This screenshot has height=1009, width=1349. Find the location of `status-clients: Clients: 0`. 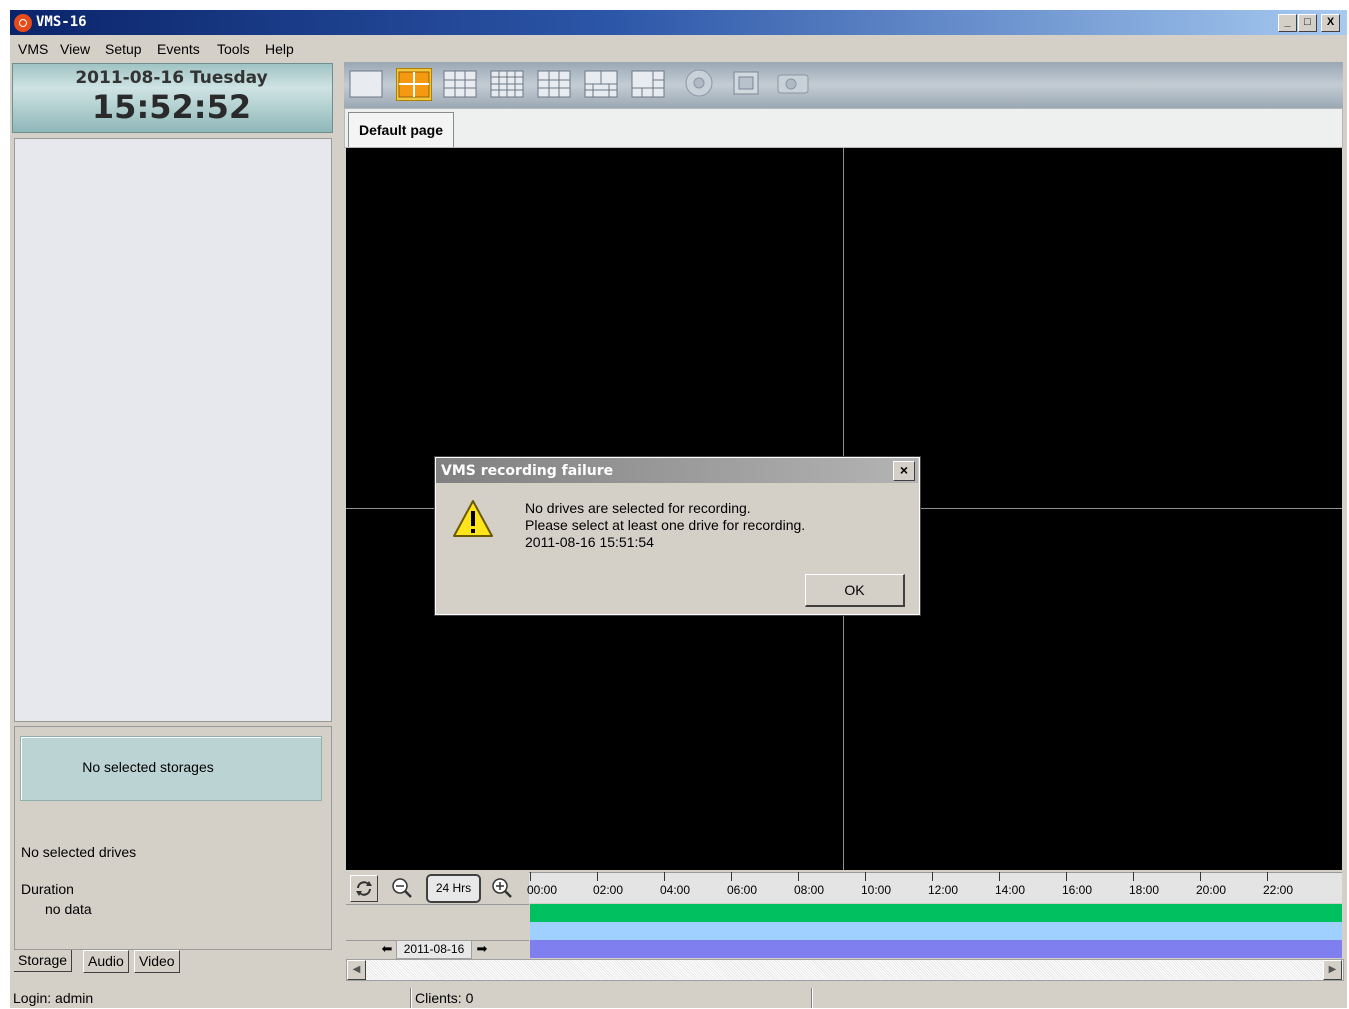

status-clients: Clients: 0 is located at coordinates (444, 998).